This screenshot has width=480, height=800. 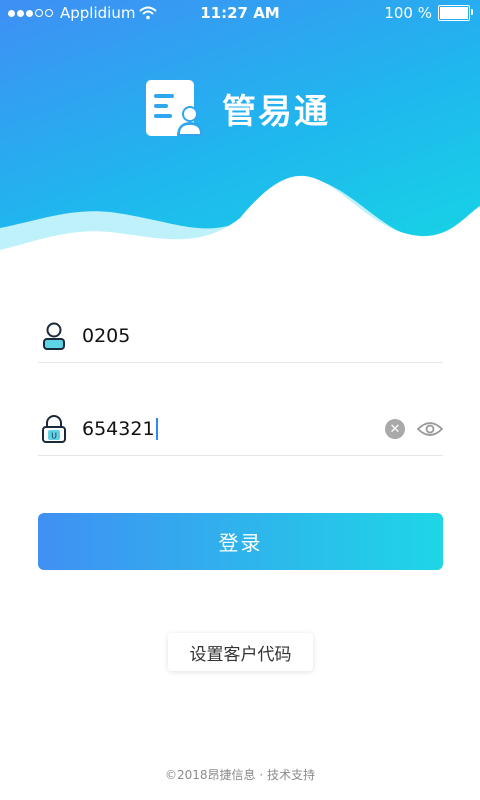 What do you see at coordinates (276, 111) in the screenshot?
I see `app-name: 管易通` at bounding box center [276, 111].